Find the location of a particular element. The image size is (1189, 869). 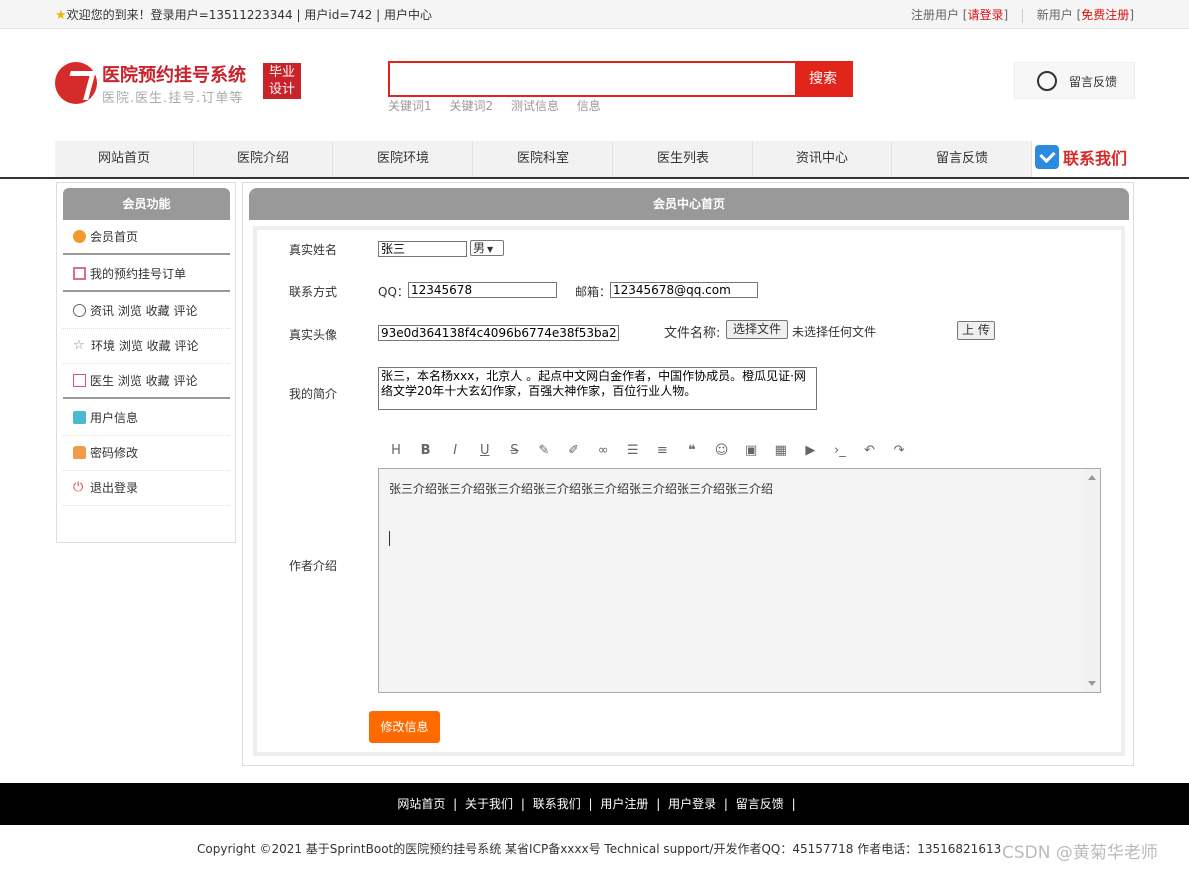

sidebar-item-label: 资讯 浏览 收藏 评论 is located at coordinates (144, 311).